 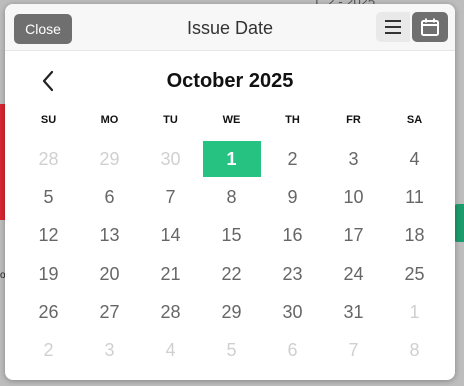 What do you see at coordinates (292, 197) in the screenshot?
I see `day-cell: 9` at bounding box center [292, 197].